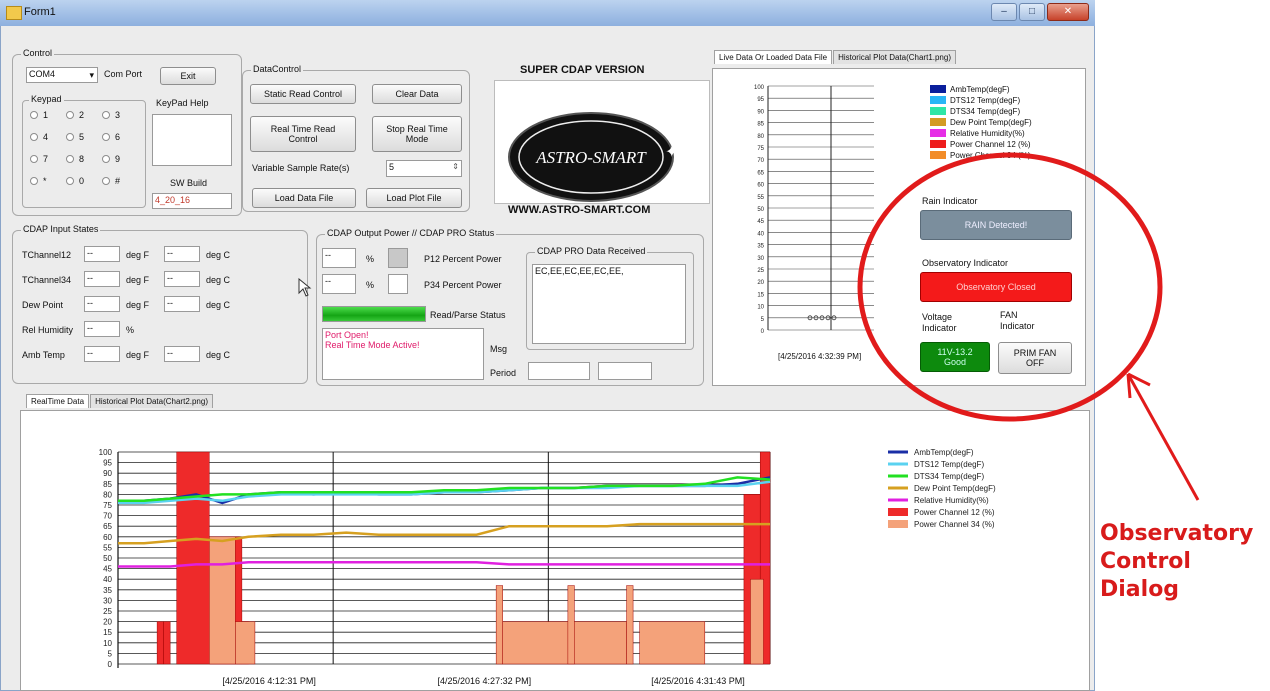 This screenshot has height=691, width=1270. I want to click on fan-indicator-label: FAN Indicator, so click(1017, 320).